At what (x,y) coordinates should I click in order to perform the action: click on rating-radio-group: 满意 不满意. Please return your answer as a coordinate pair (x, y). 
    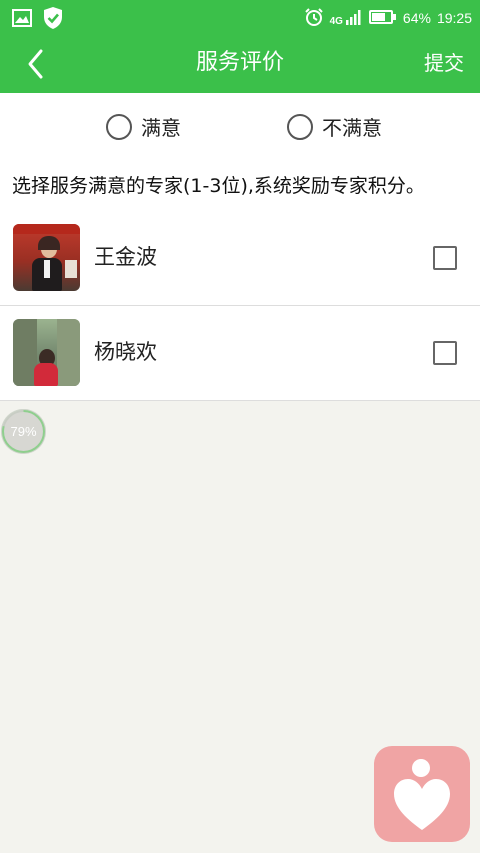
    Looking at the image, I should click on (240, 125).